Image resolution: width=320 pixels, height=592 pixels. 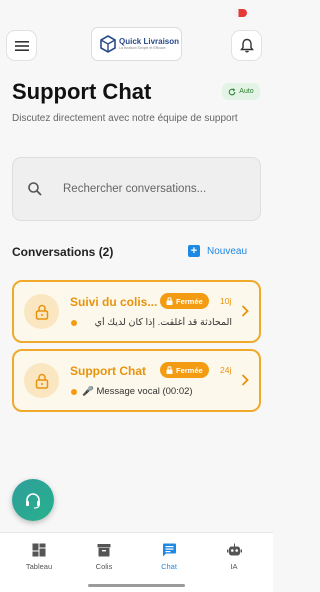 I want to click on nav-item-ia: IA, so click(x=234, y=557).